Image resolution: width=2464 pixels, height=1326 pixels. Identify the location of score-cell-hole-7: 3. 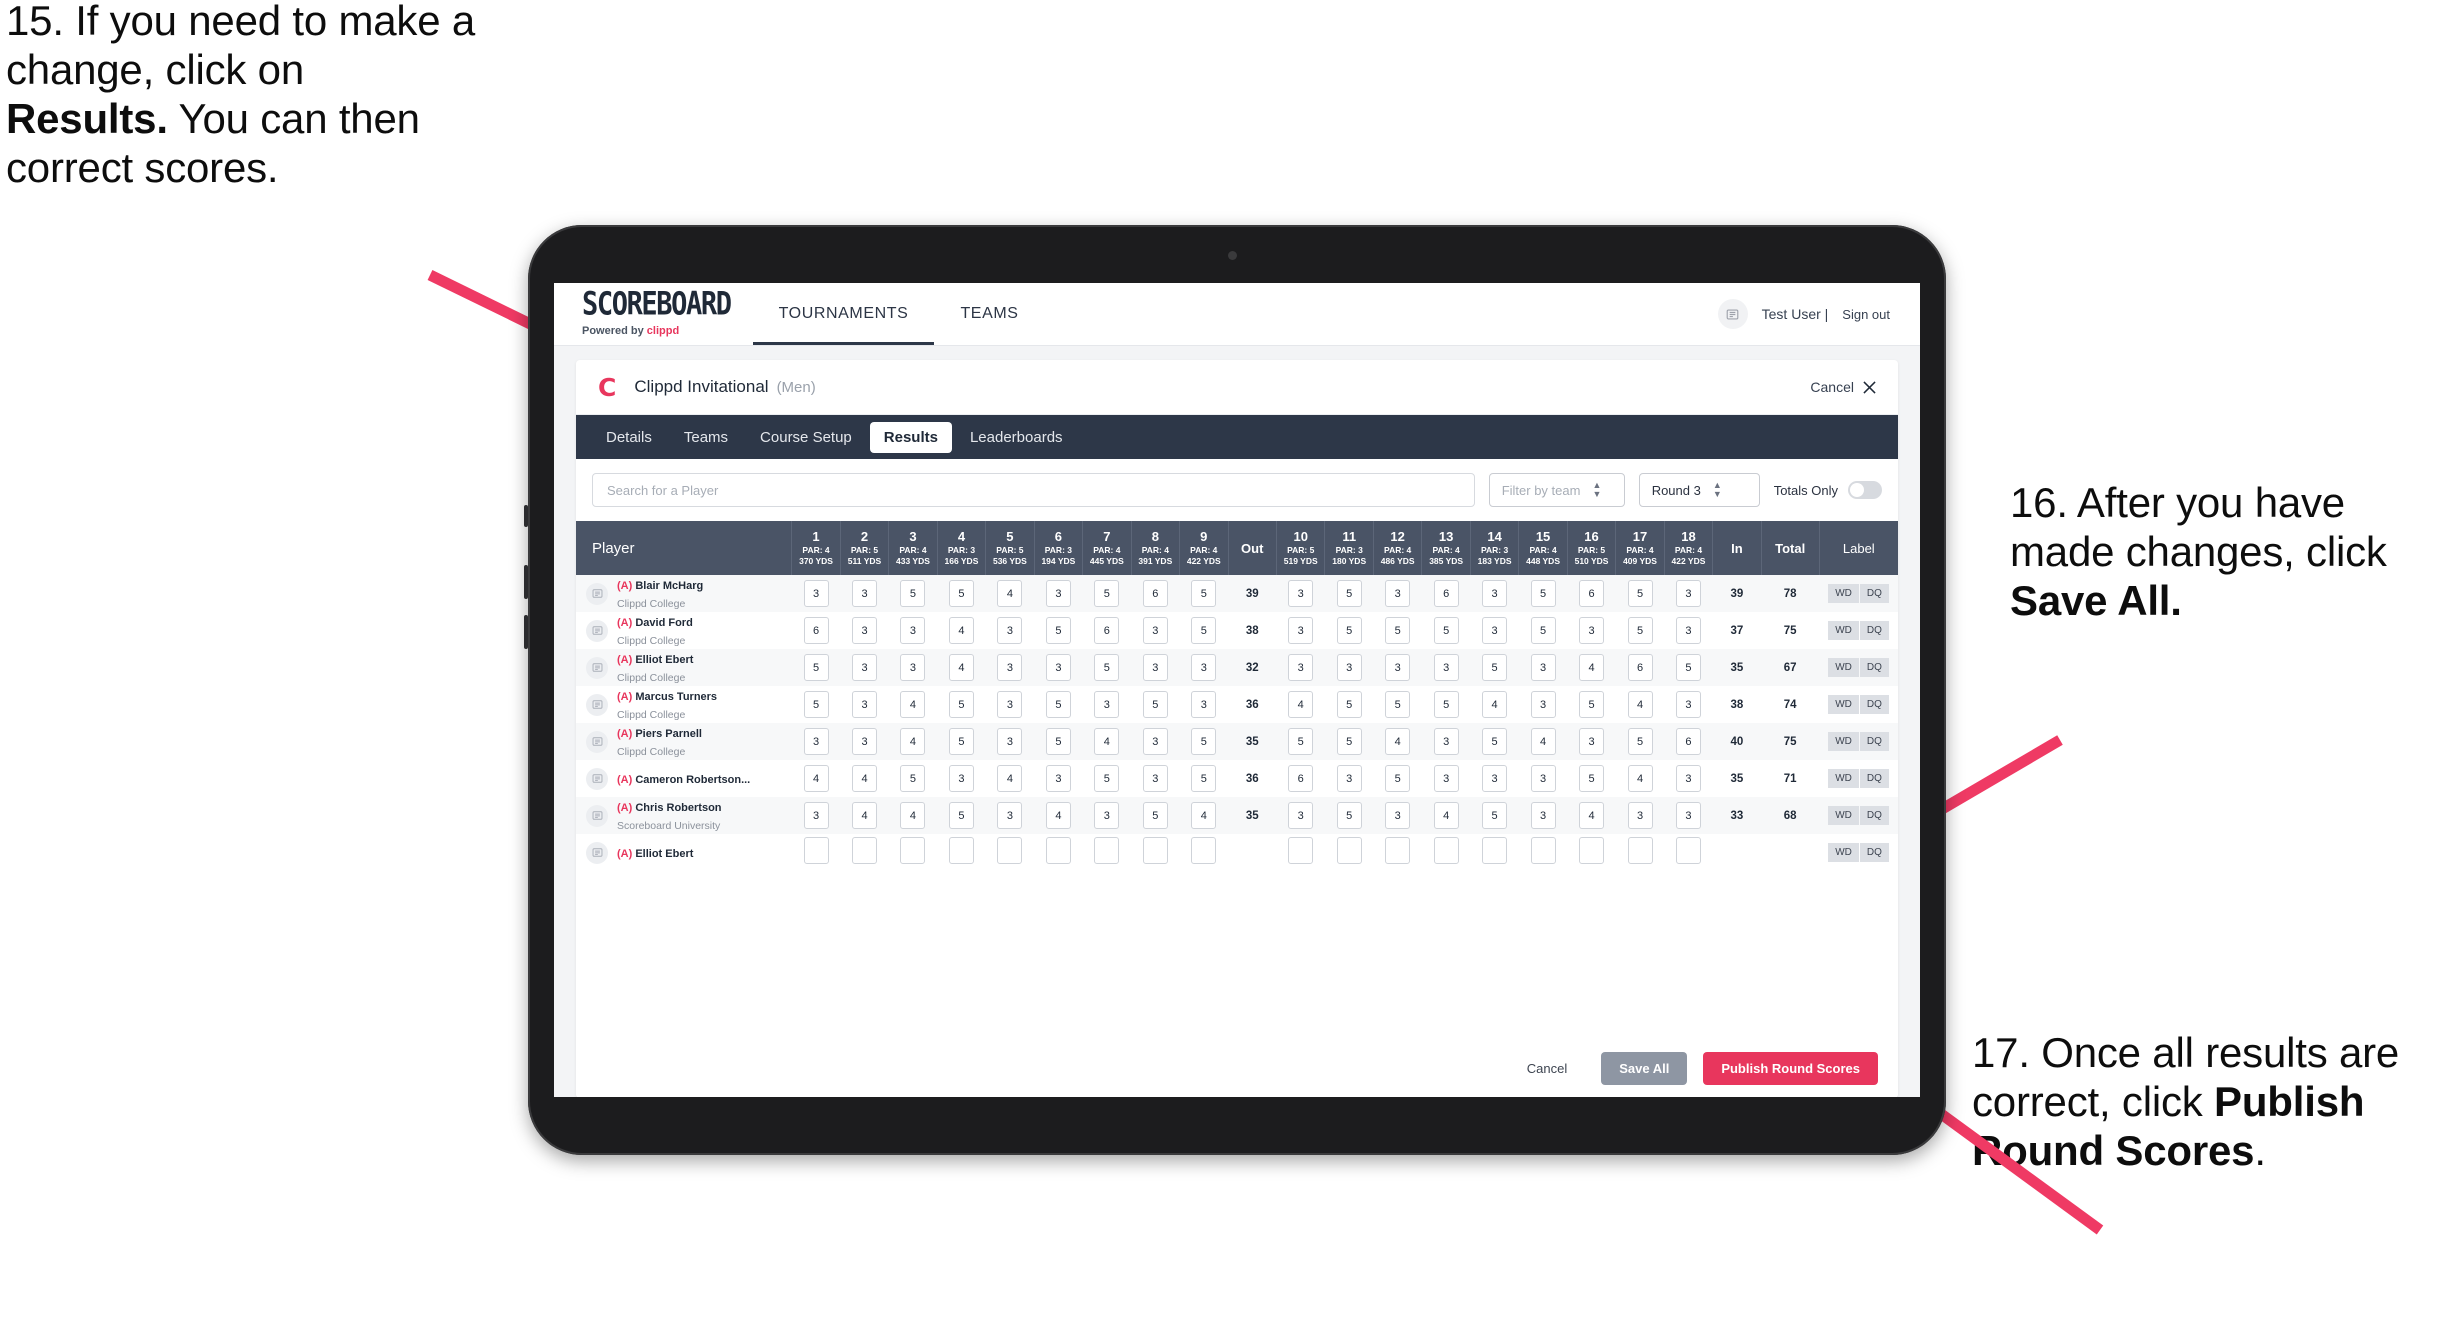
(1107, 815).